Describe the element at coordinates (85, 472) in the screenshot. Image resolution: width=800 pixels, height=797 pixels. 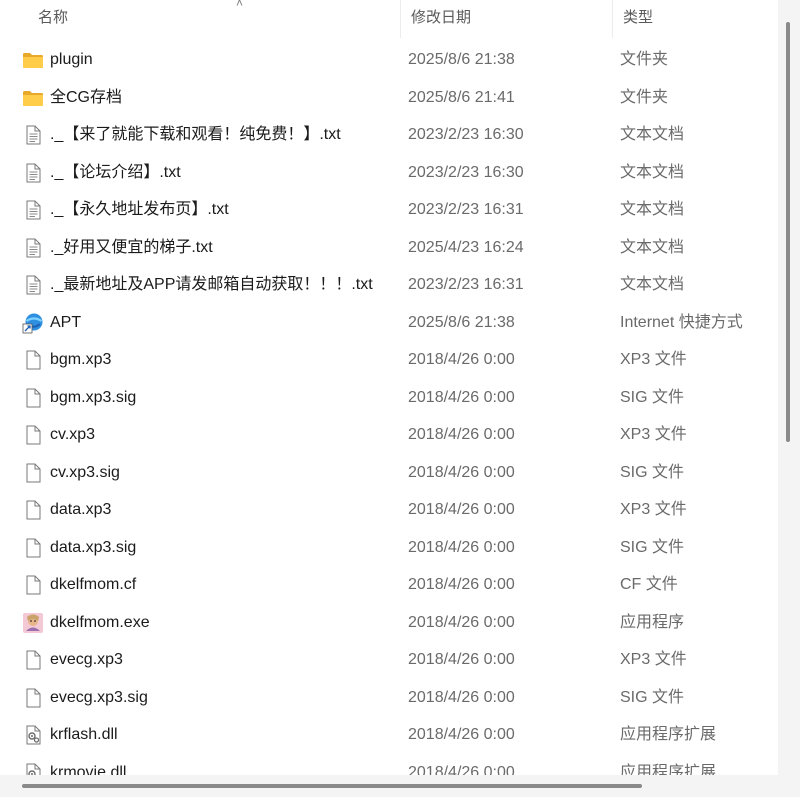
I see `file-name: cv.xp3.sig` at that location.